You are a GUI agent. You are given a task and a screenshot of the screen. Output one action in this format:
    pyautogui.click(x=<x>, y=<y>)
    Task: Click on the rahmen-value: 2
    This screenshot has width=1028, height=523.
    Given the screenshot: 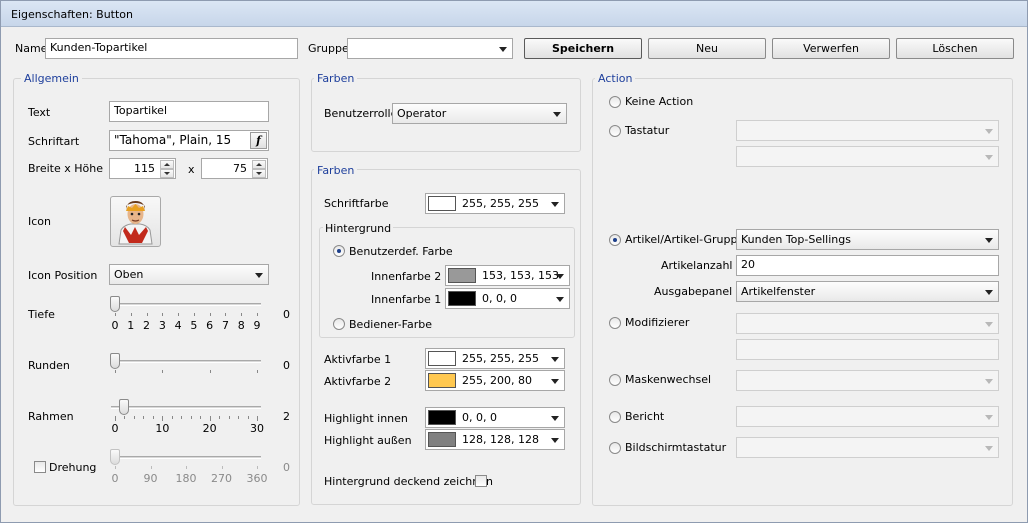 What is the action you would take?
    pyautogui.click(x=286, y=416)
    